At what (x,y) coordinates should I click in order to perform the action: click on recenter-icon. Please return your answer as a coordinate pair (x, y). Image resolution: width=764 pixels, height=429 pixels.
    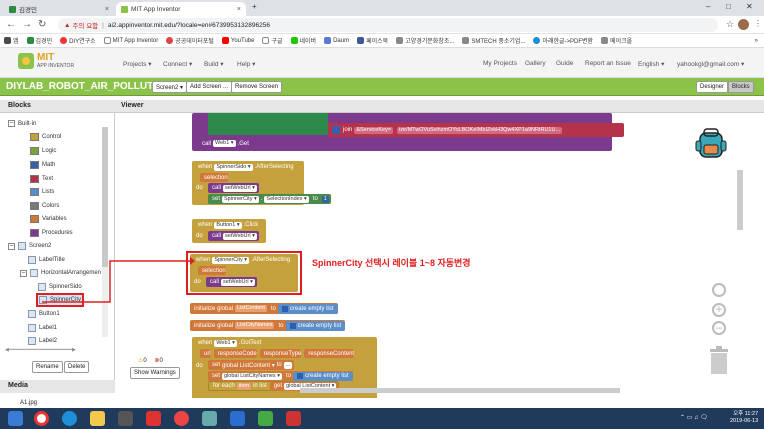
    Looking at the image, I should click on (719, 290).